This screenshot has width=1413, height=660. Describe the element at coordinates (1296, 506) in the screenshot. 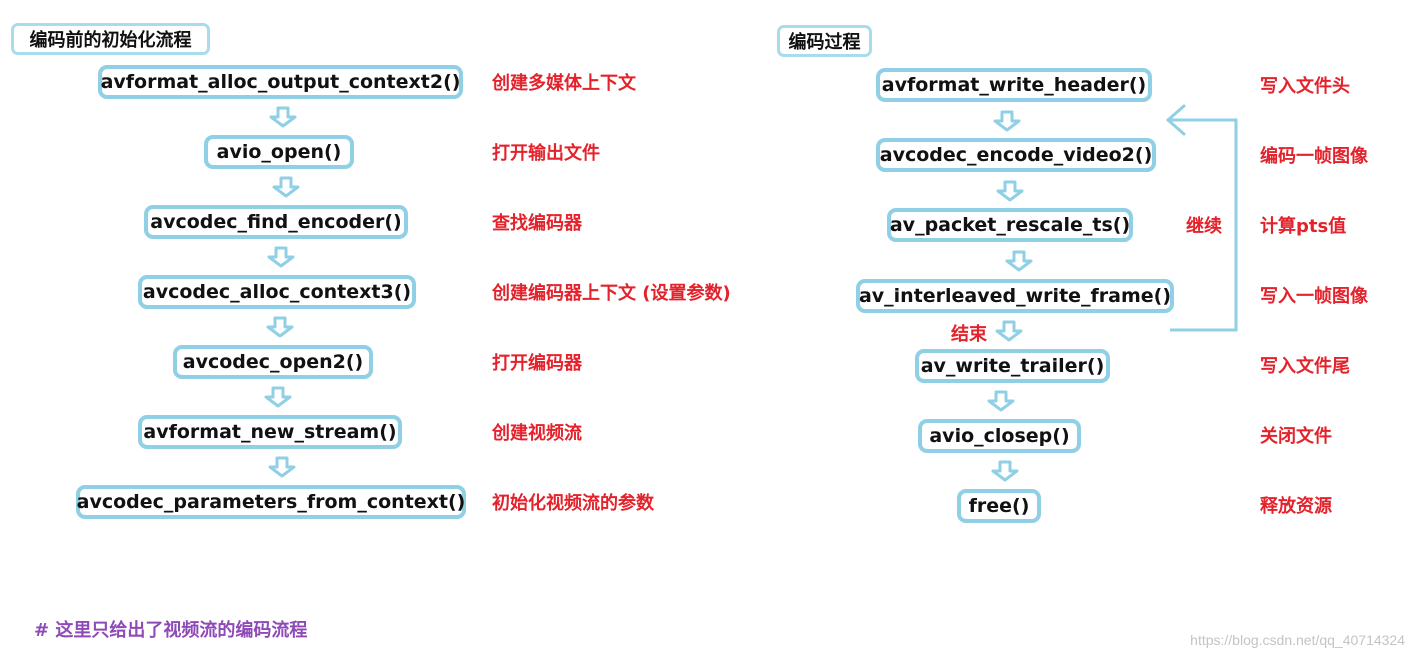

I see `encode-step-desc: 释放资源` at that location.